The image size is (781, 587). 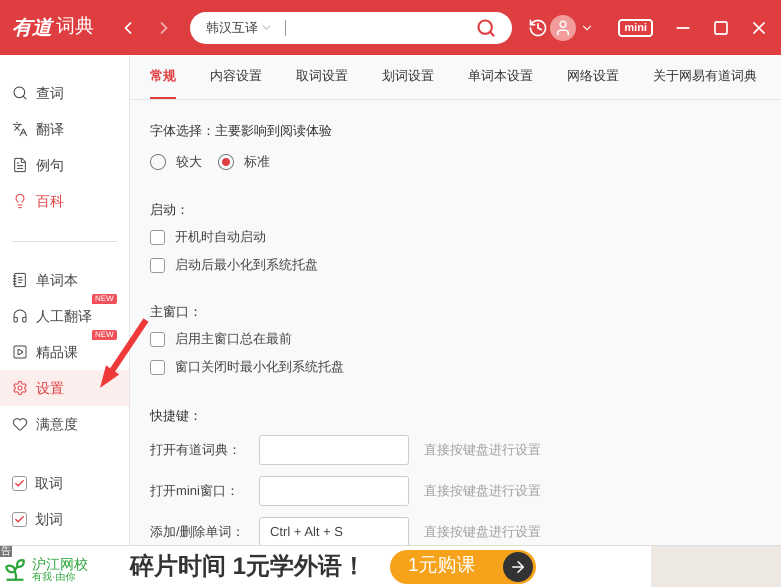 I want to click on settings-icon, so click(x=20, y=388).